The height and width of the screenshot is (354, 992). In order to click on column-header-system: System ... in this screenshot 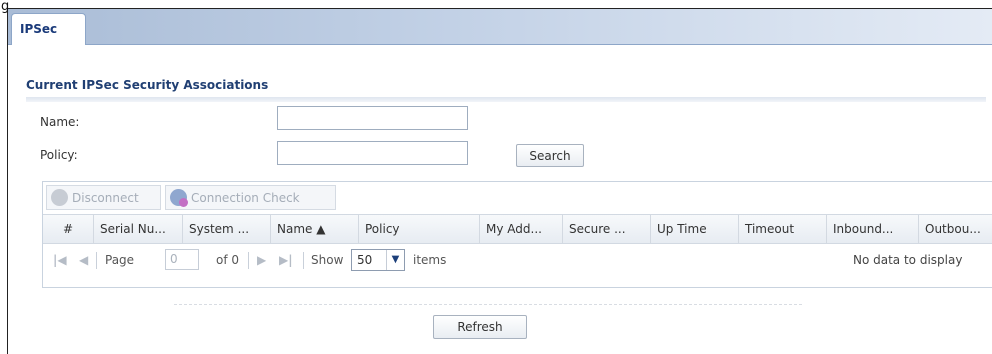, I will do `click(227, 229)`.